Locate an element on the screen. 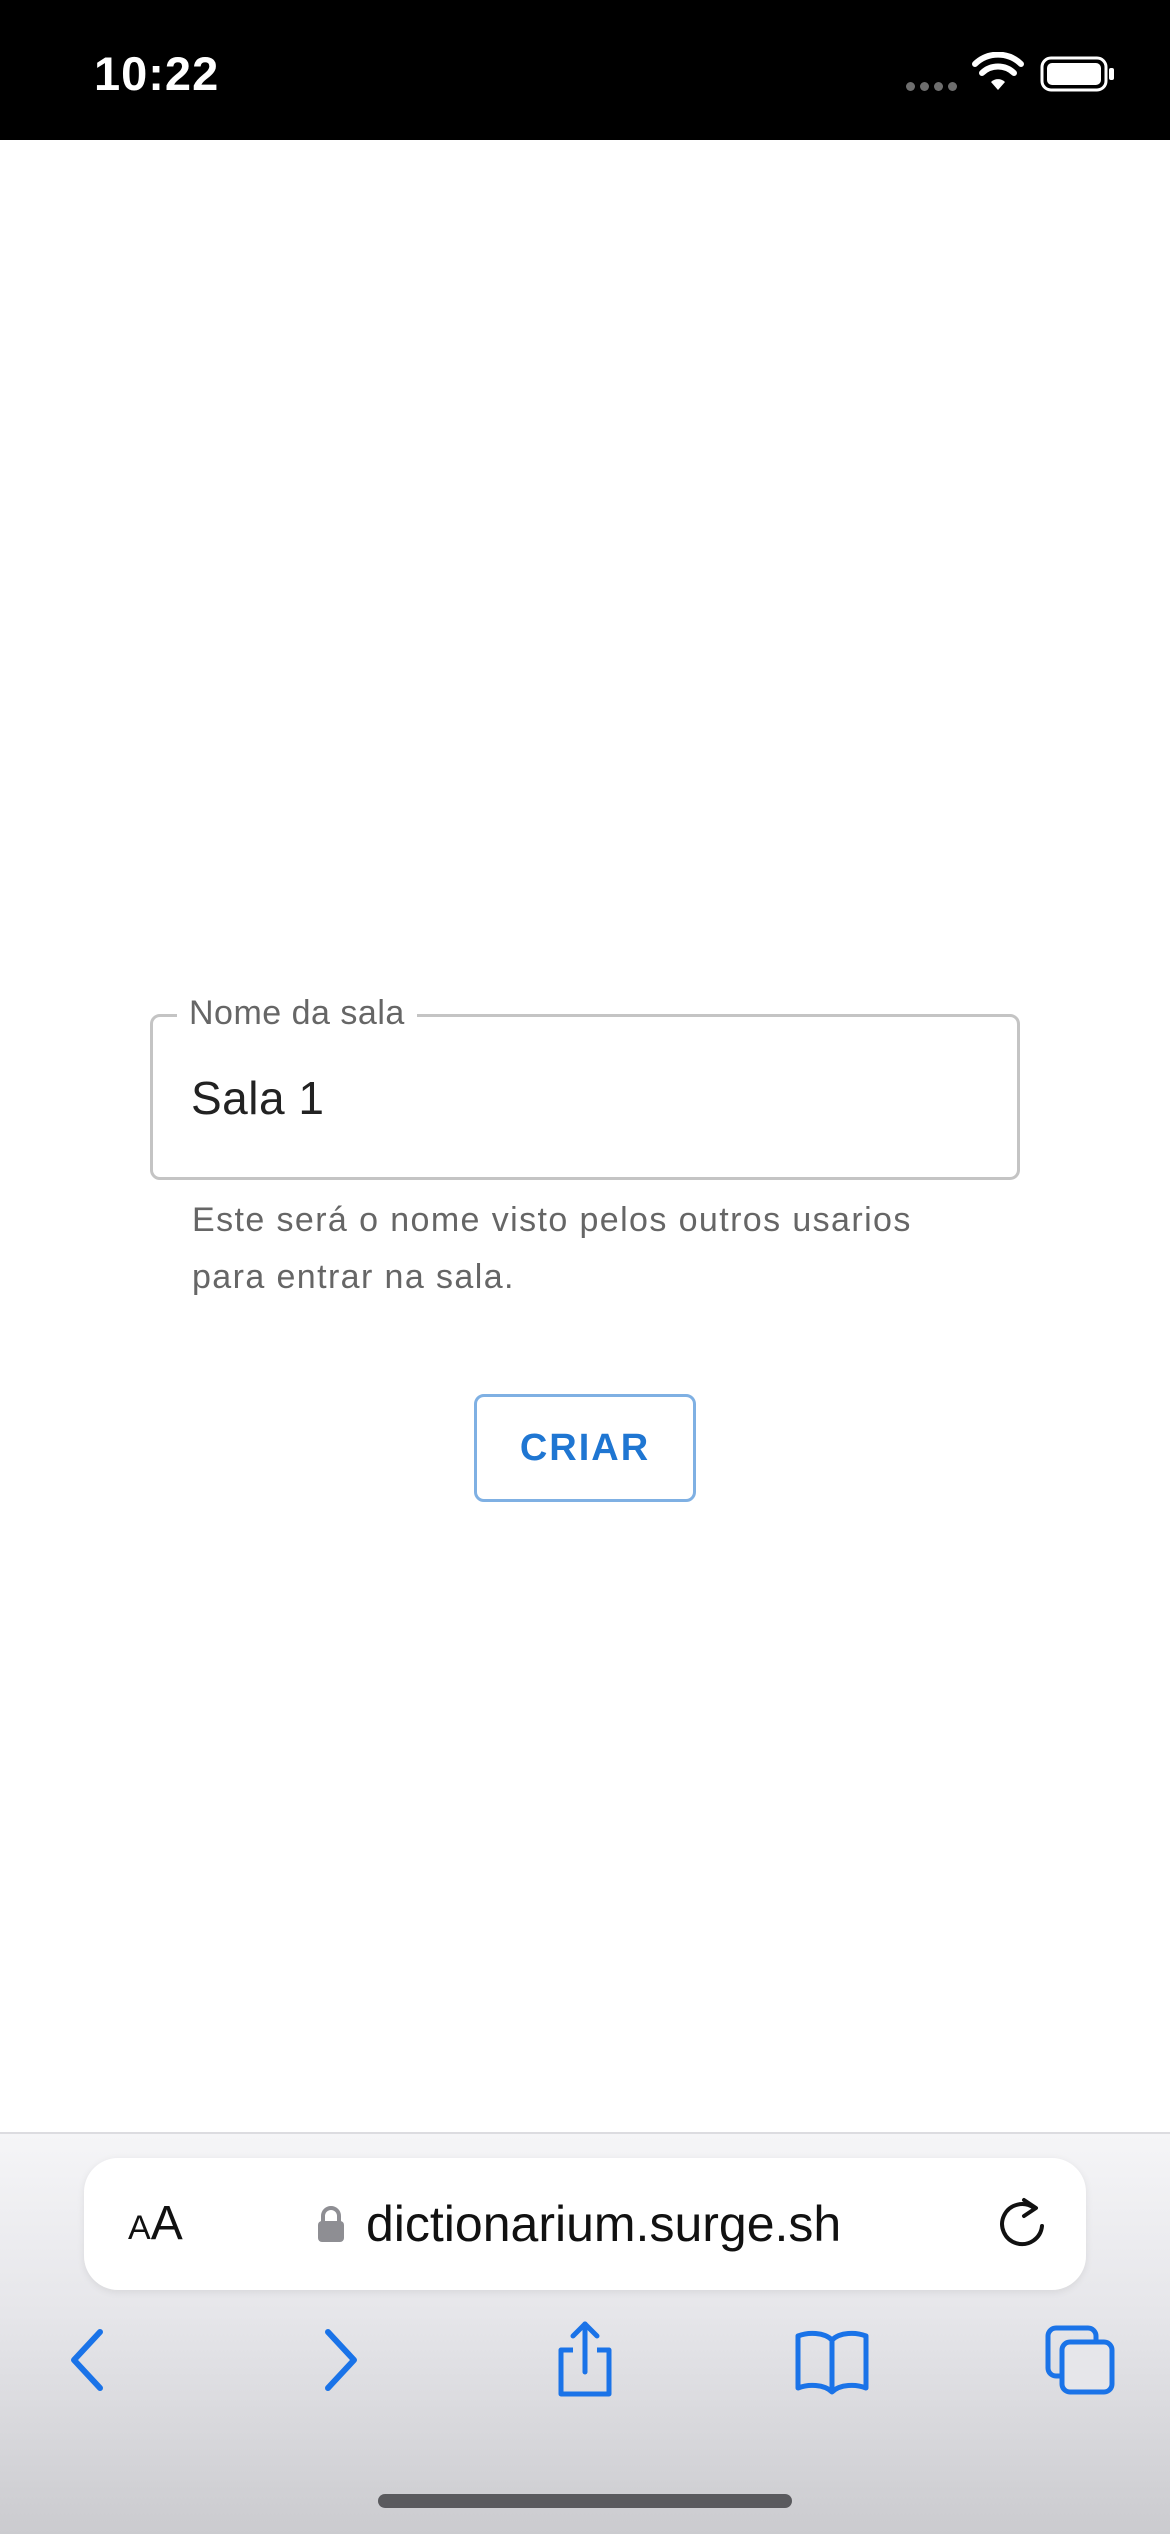  create-button: CRIAR is located at coordinates (585, 1448).